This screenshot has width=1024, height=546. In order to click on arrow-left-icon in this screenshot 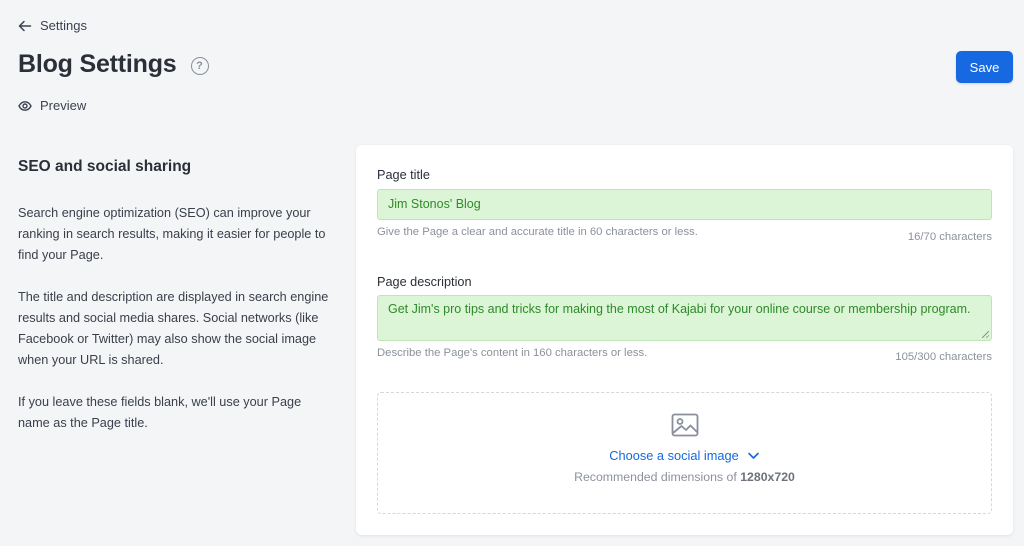, I will do `click(25, 25)`.